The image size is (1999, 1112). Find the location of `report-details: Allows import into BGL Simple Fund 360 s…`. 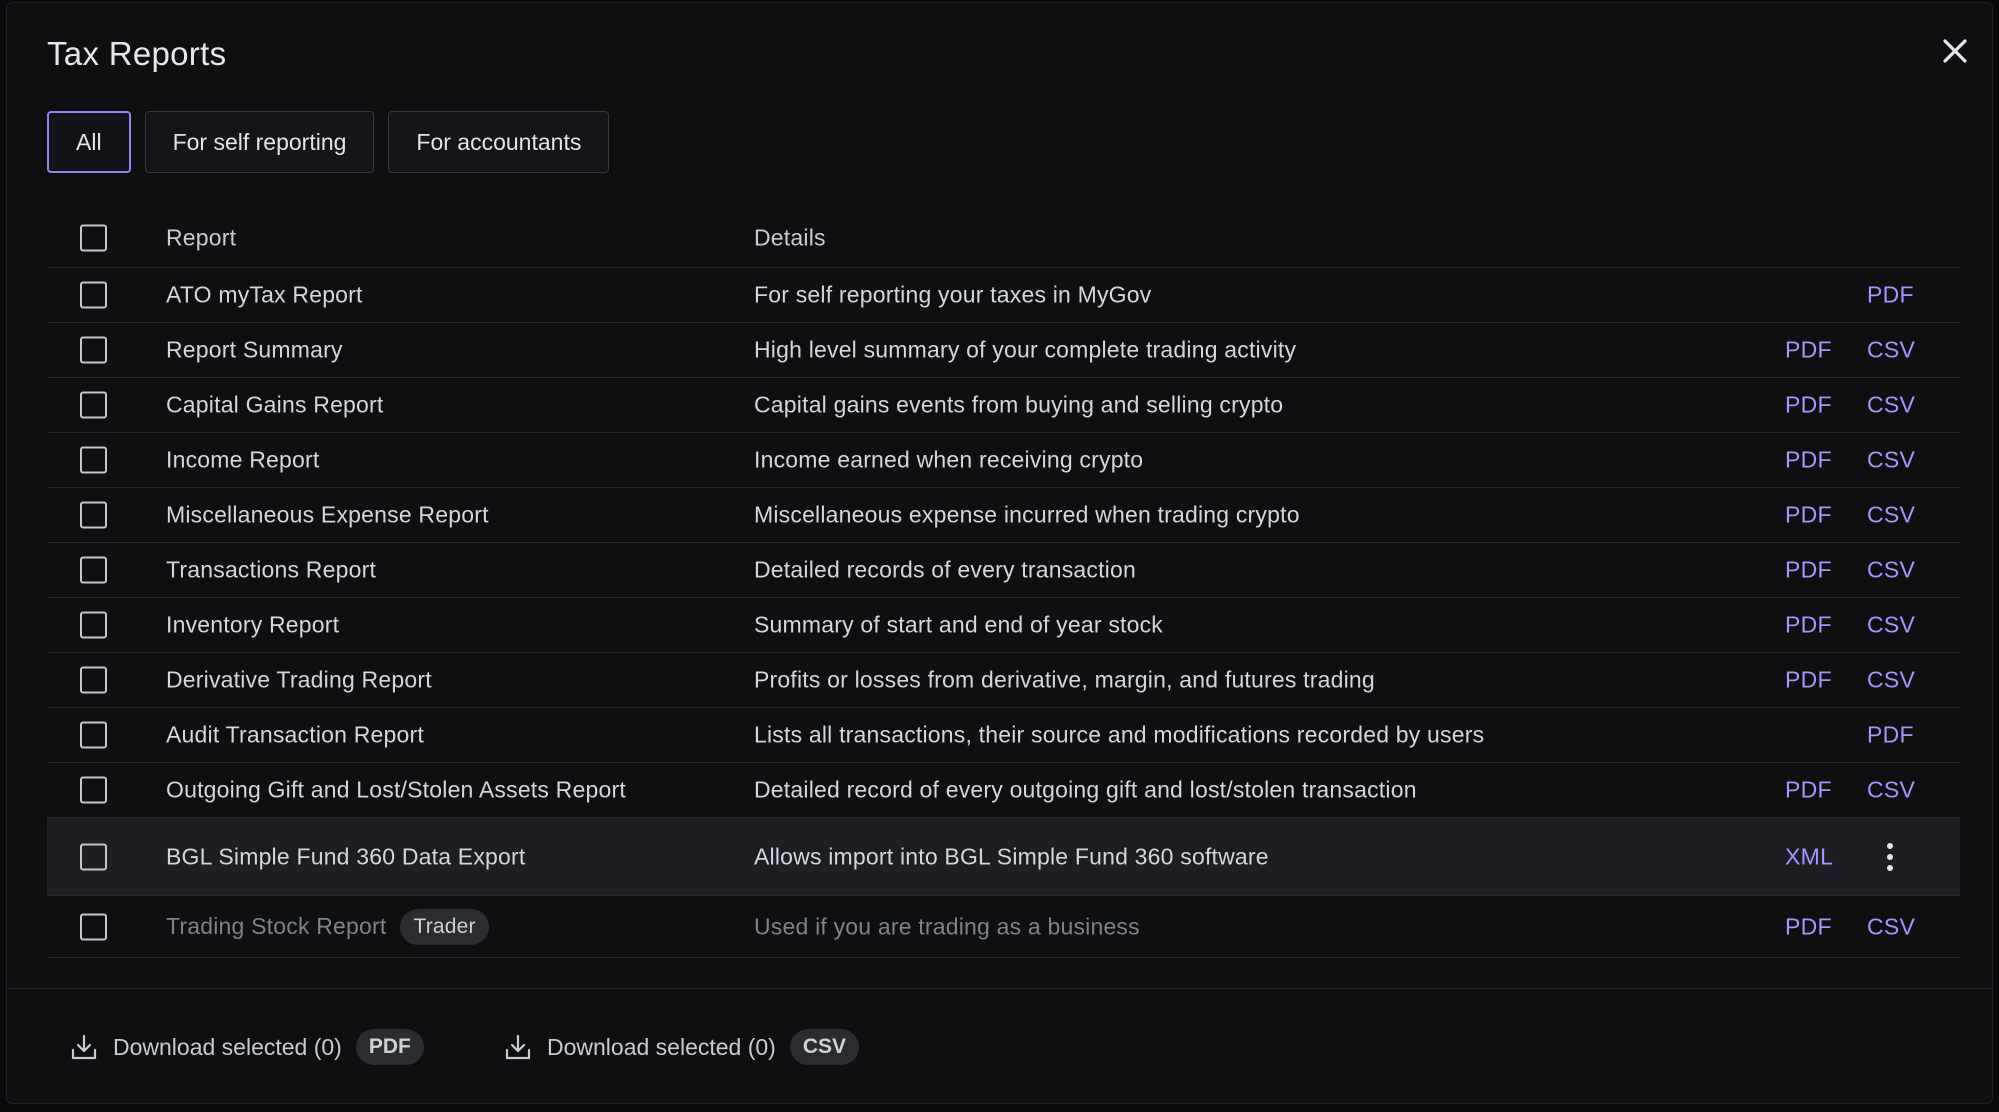

report-details: Allows import into BGL Simple Fund 360 s… is located at coordinates (1011, 856).